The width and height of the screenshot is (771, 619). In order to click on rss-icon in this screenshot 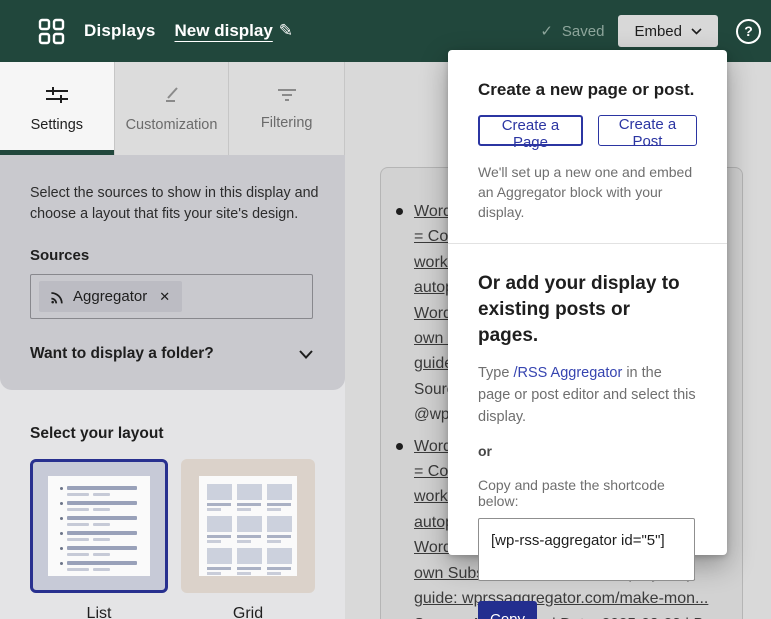, I will do `click(57, 297)`.